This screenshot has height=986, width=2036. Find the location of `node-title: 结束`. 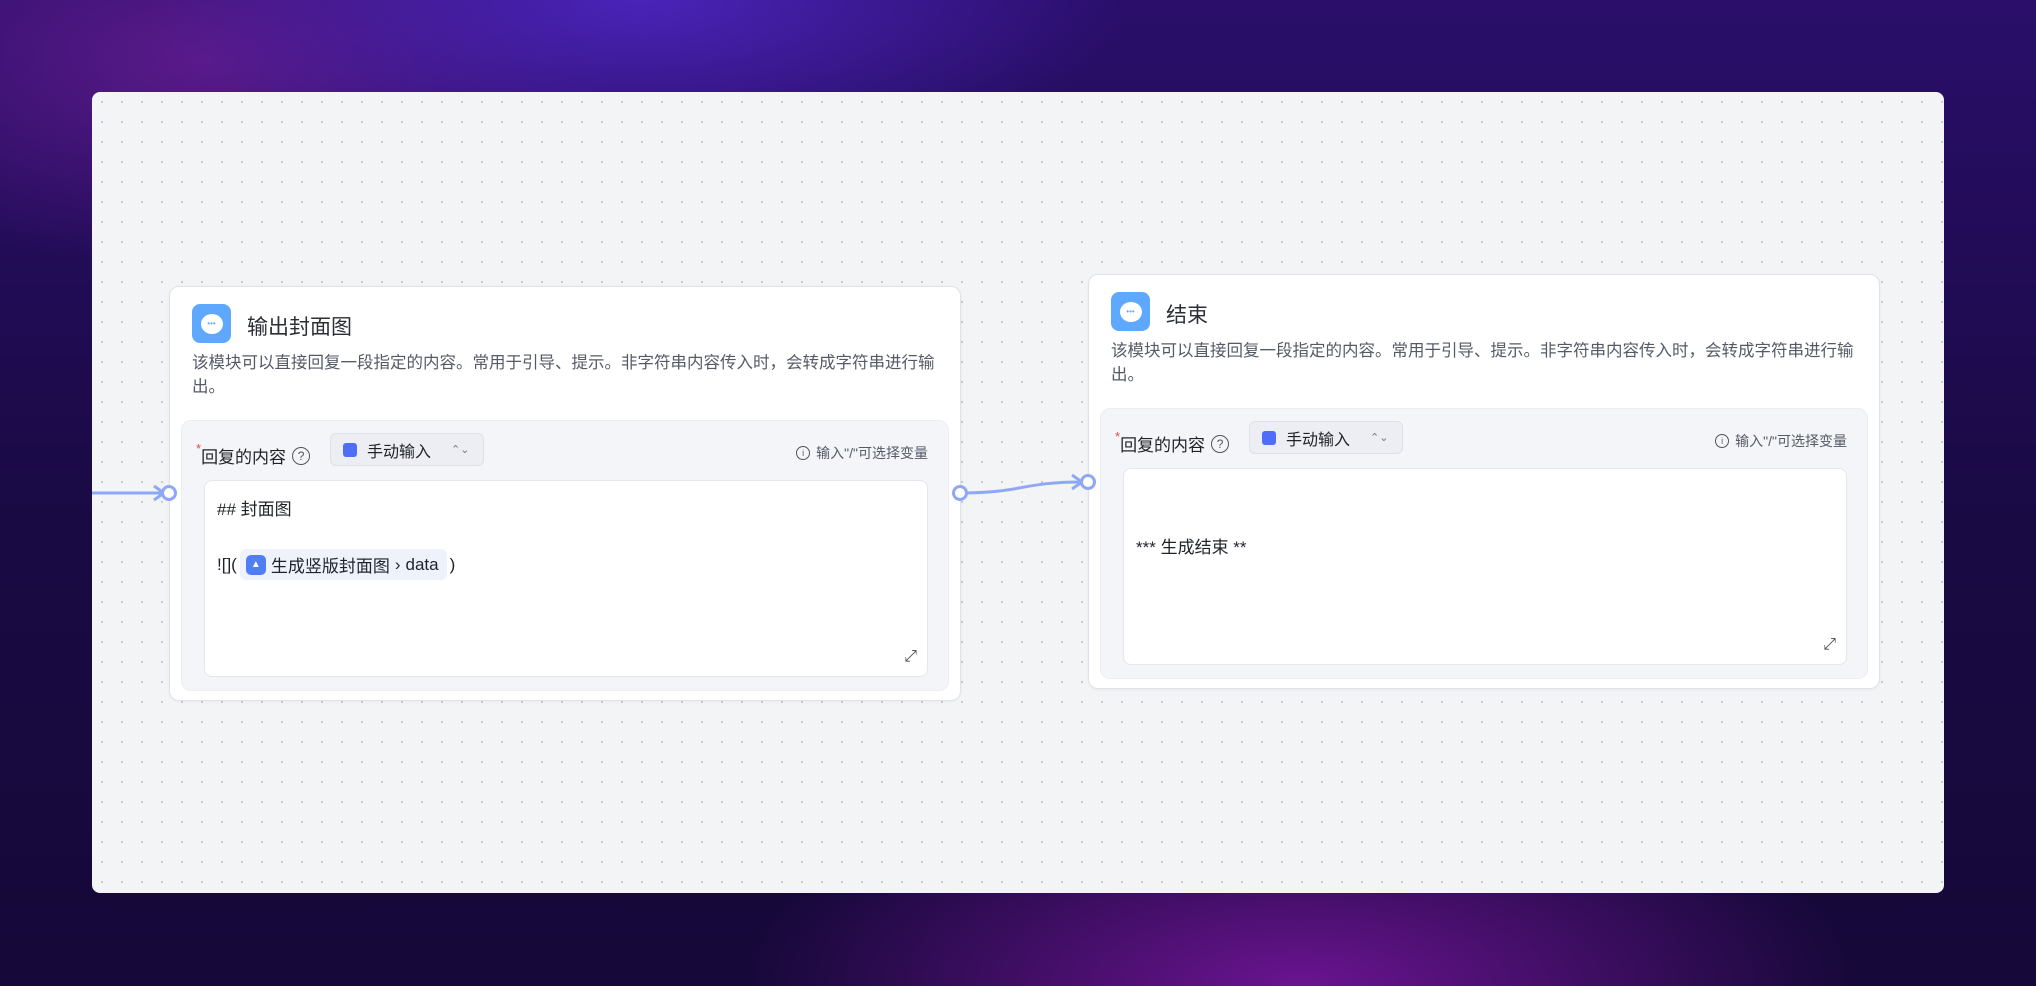

node-title: 结束 is located at coordinates (1187, 315).